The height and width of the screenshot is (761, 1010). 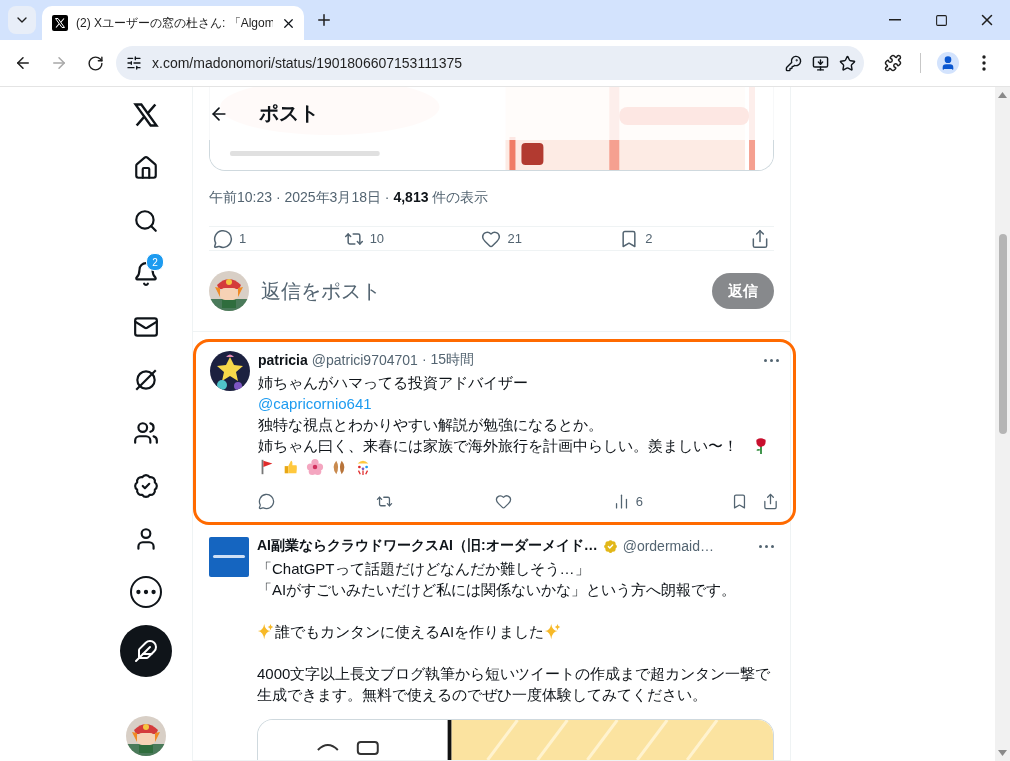 What do you see at coordinates (1002, 753) in the screenshot?
I see `scroll-down-icon` at bounding box center [1002, 753].